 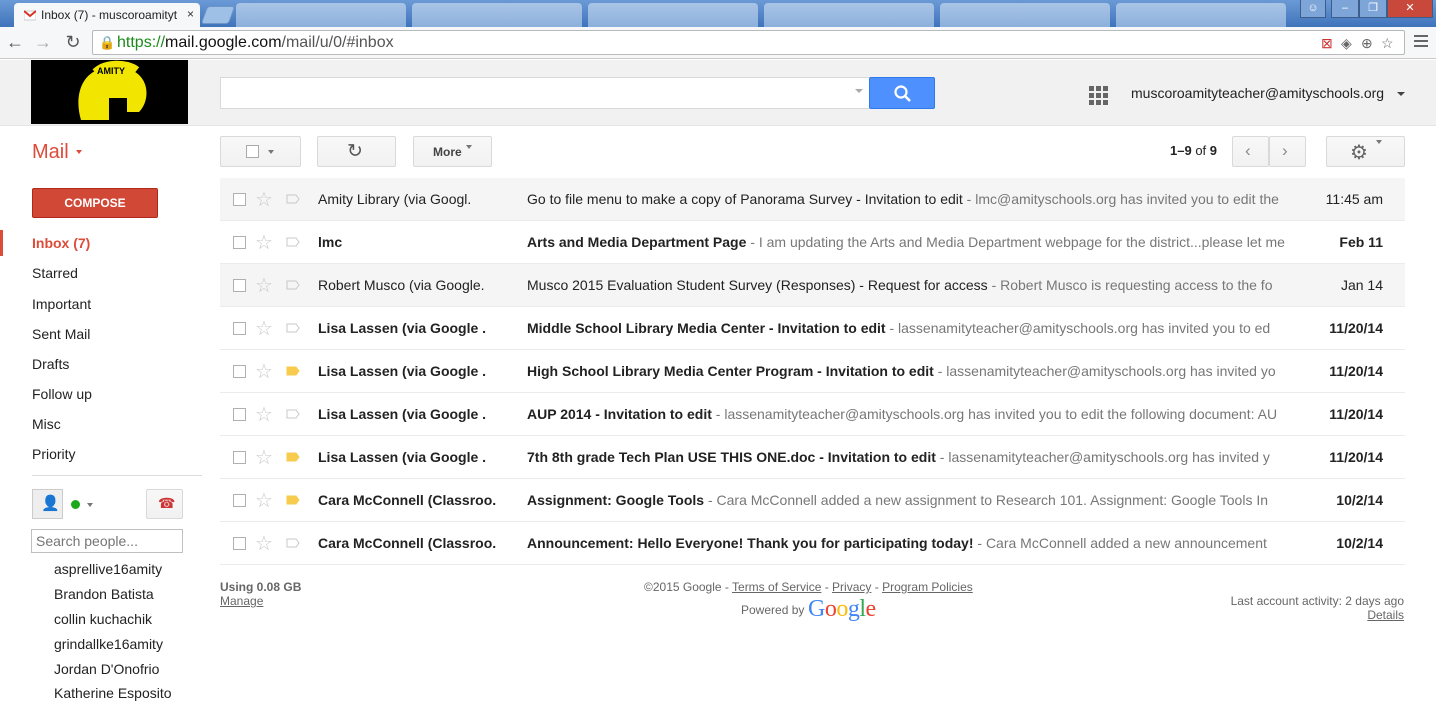 I want to click on reload-icon: ↻, so click(x=73, y=42).